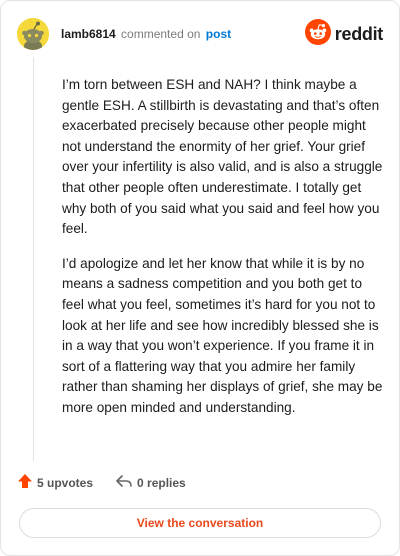 This screenshot has width=400, height=556. I want to click on reddit-wordmark: reddit, so click(359, 33).